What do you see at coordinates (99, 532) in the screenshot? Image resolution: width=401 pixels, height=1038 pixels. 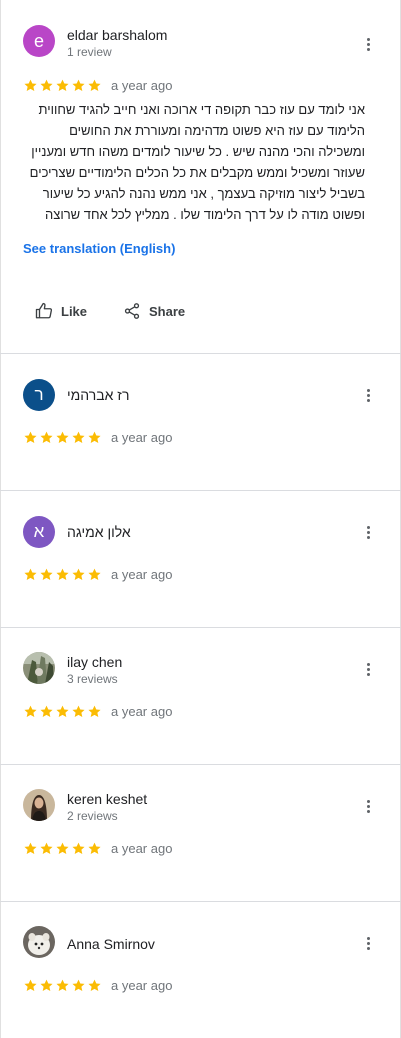 I see `reviewer-name: אלון אמיגה` at bounding box center [99, 532].